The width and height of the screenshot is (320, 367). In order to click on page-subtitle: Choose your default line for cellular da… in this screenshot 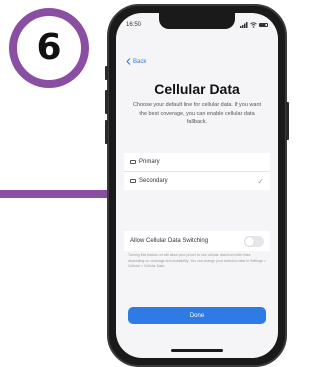, I will do `click(197, 113)`.